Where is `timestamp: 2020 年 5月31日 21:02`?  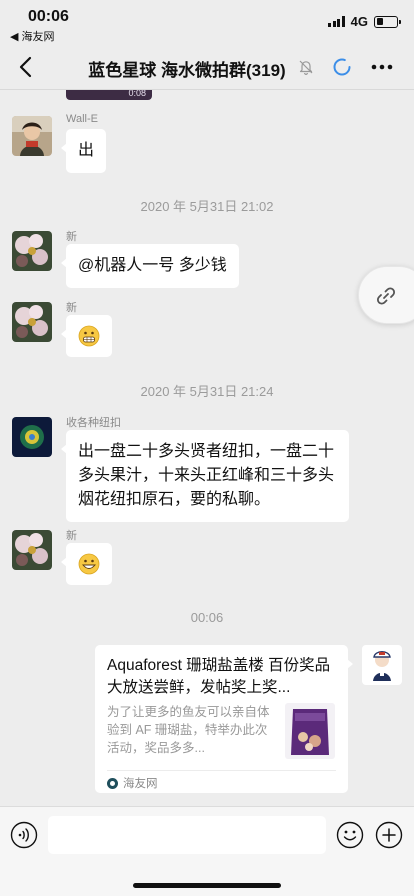
timestamp: 2020 年 5月31日 21:02 is located at coordinates (207, 206).